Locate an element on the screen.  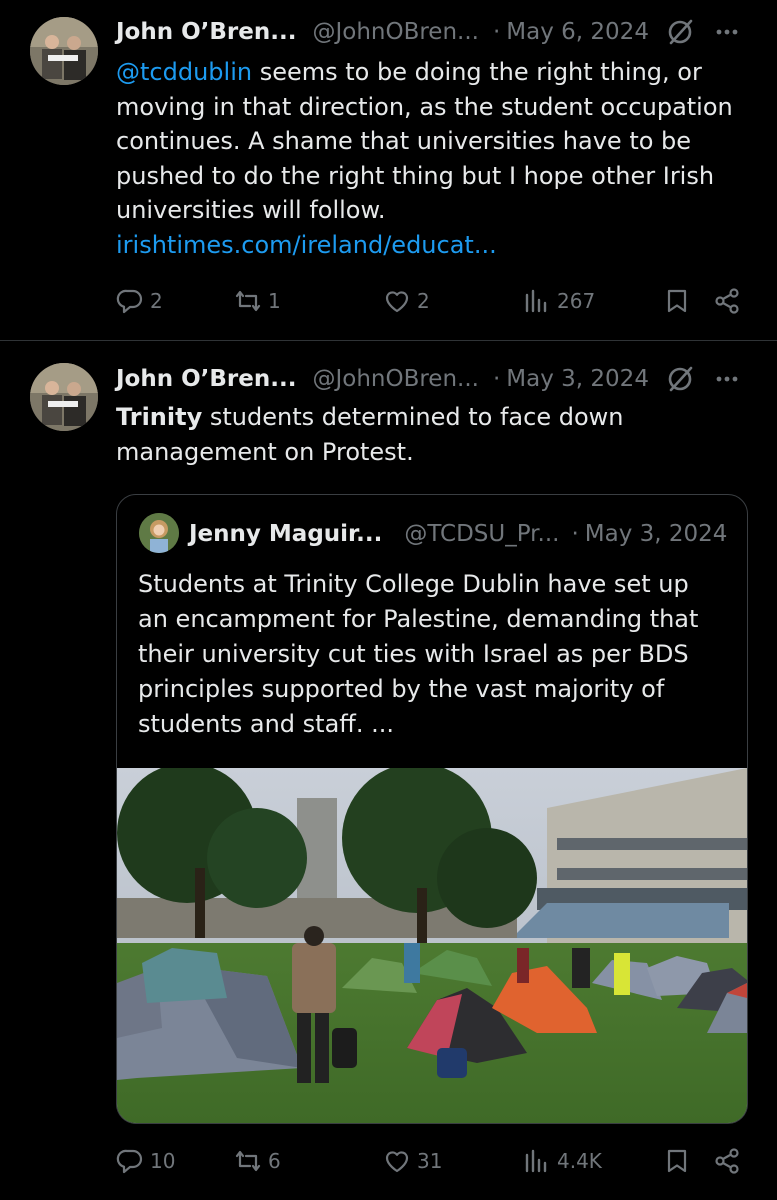
repost-button: 1 is located at coordinates (308, 301).